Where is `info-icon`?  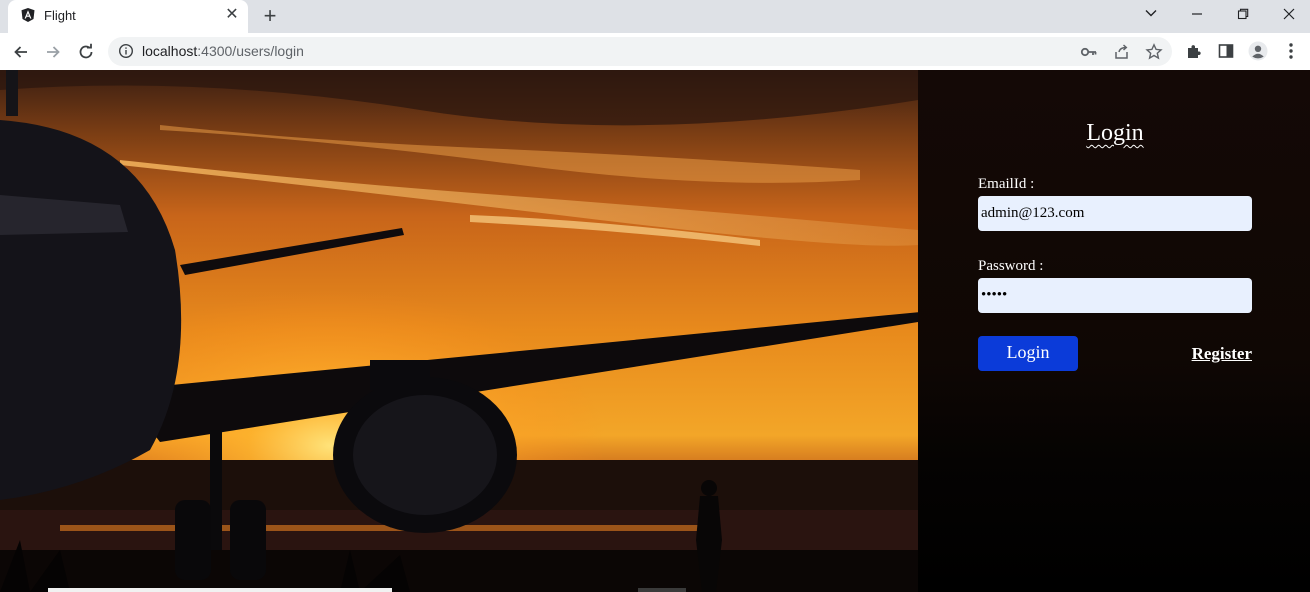 info-icon is located at coordinates (126, 51).